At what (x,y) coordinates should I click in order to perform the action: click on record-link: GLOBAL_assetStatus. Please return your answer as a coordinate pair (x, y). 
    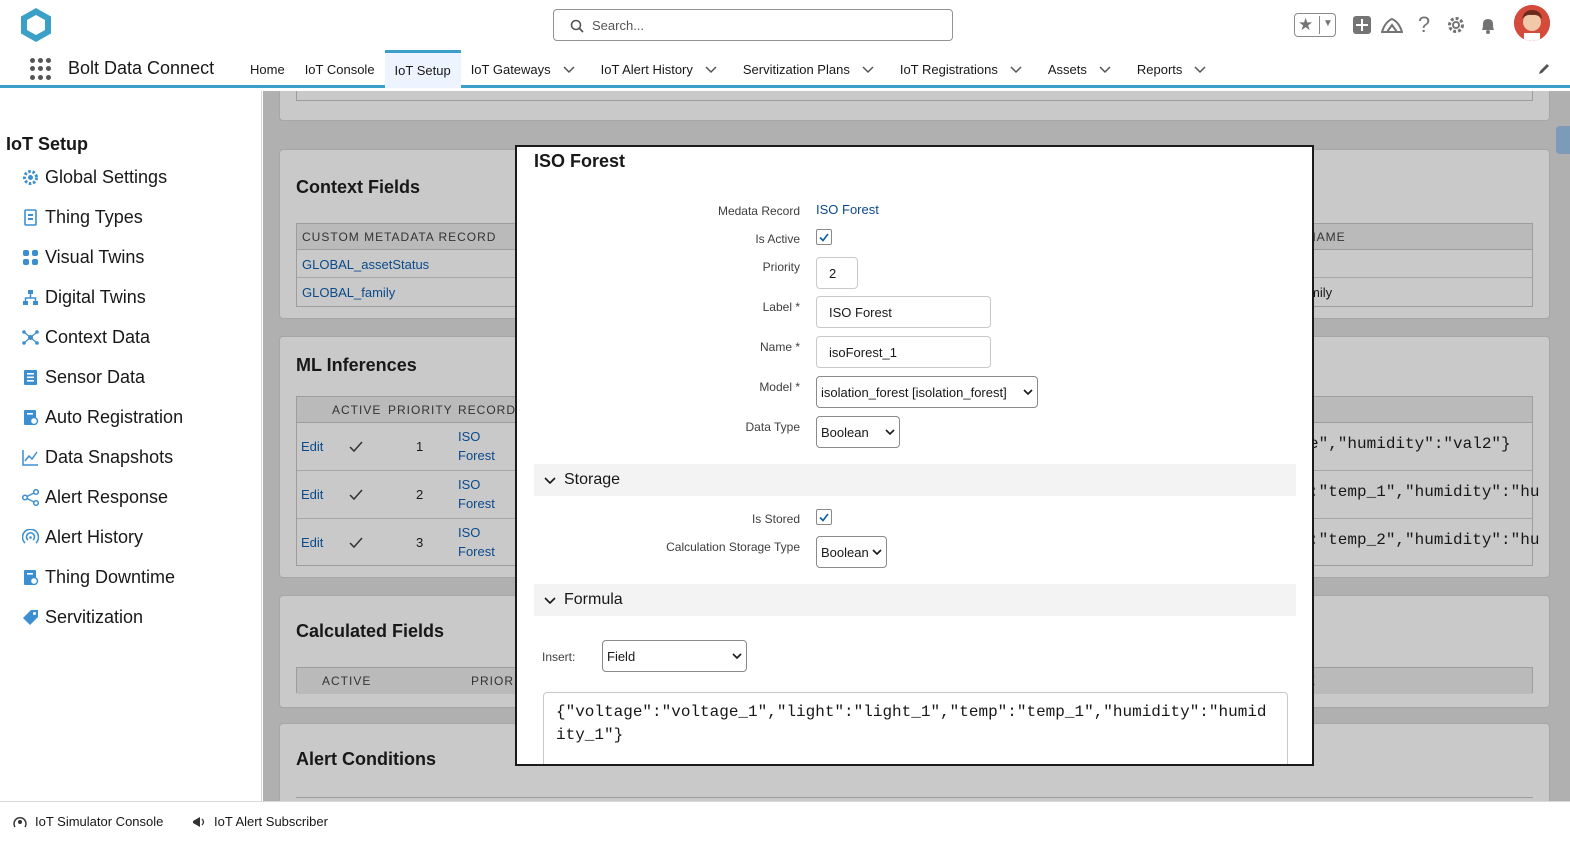
    Looking at the image, I should click on (365, 264).